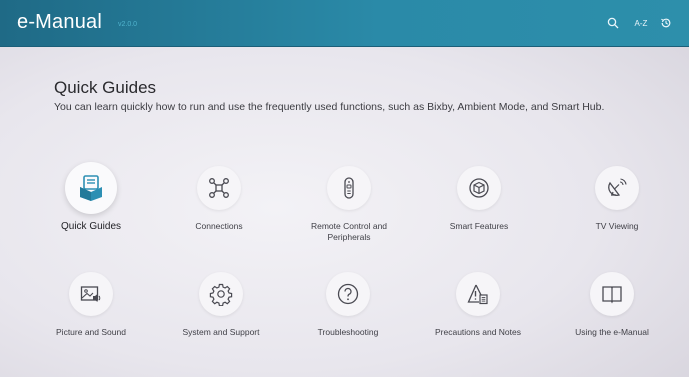 The image size is (689, 377). I want to click on menu-item-using-e-manual: Using the e-Manual, so click(612, 317).